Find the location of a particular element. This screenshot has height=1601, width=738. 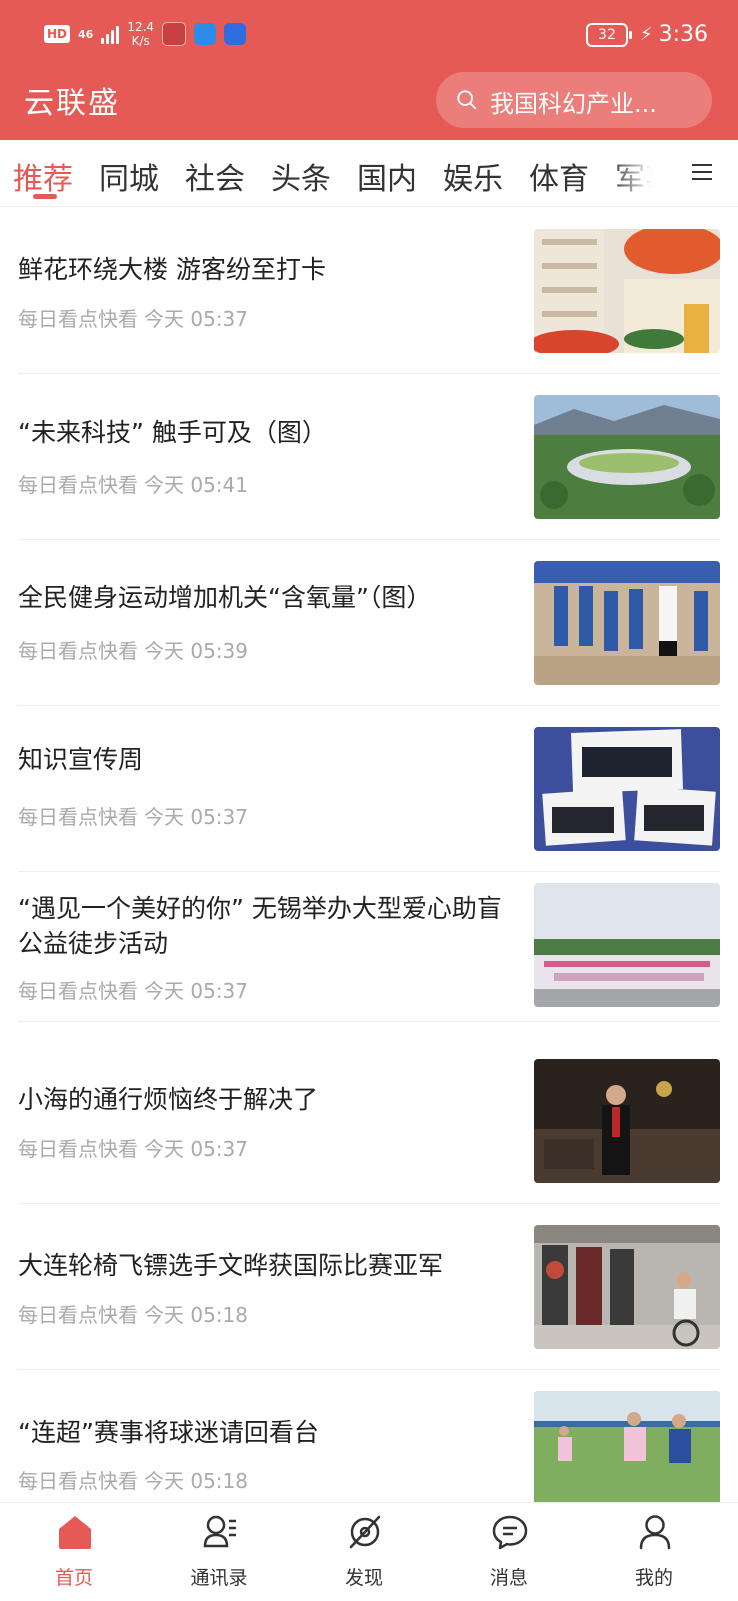

notification-app-icon is located at coordinates (174, 34).